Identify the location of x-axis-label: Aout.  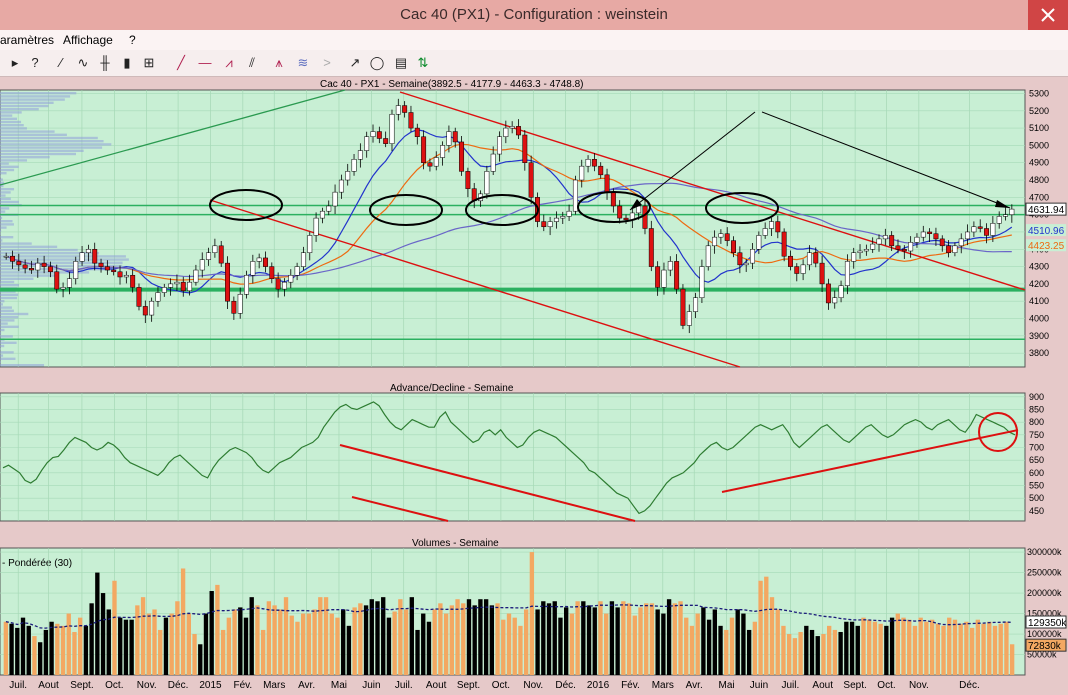
(436, 685).